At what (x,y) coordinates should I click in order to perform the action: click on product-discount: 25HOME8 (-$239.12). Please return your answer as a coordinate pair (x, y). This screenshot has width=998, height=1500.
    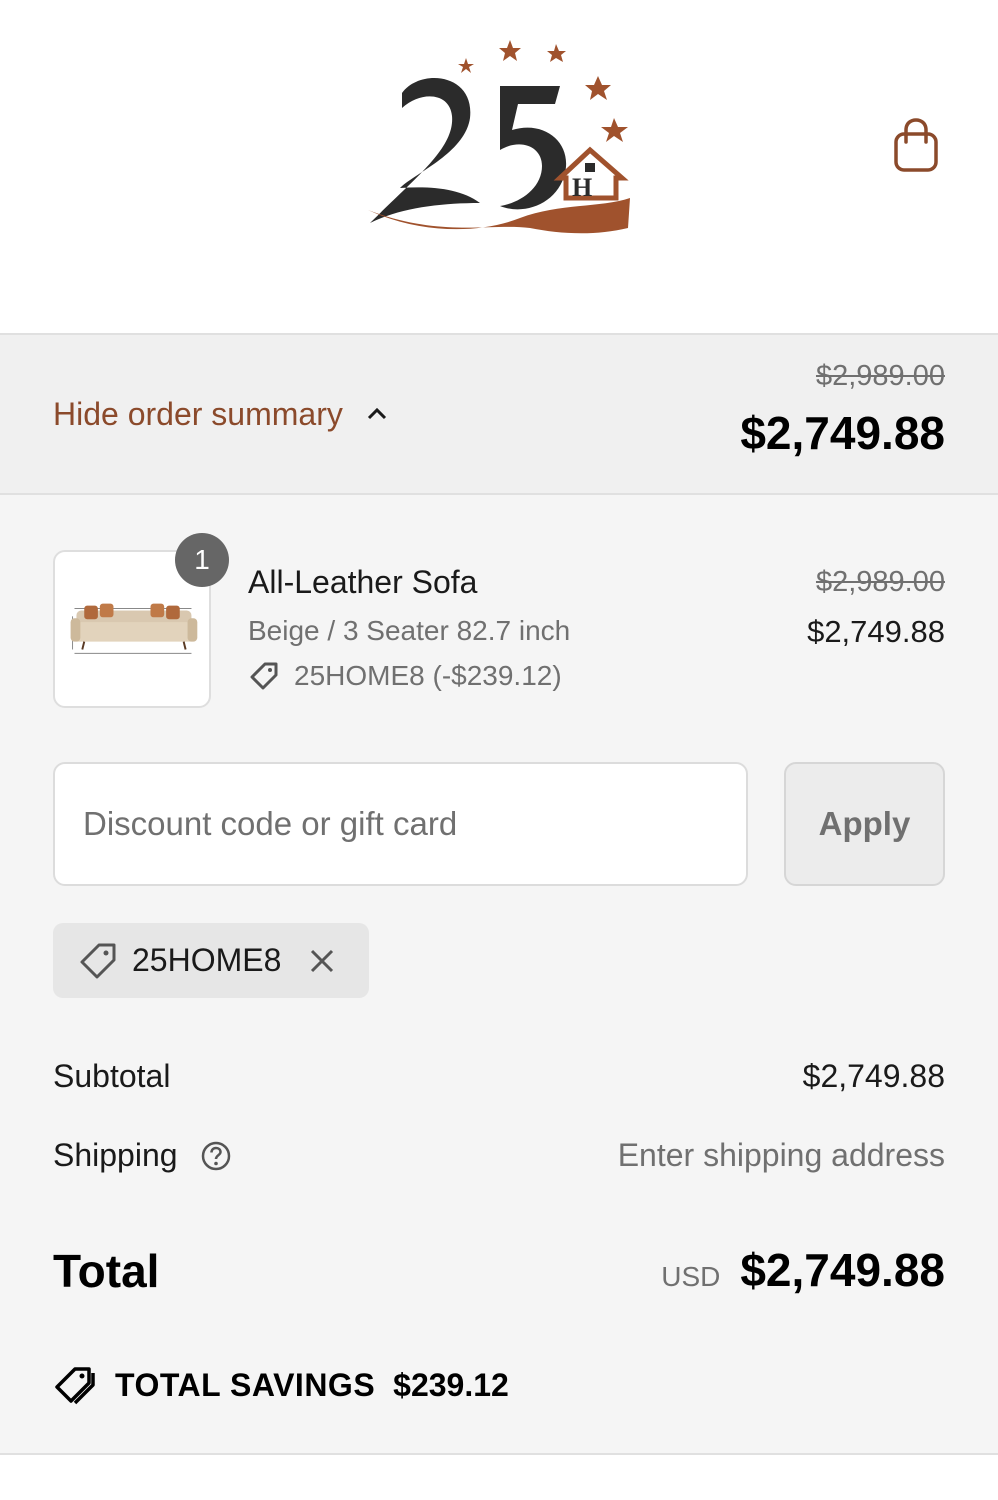
    Looking at the image, I should click on (405, 676).